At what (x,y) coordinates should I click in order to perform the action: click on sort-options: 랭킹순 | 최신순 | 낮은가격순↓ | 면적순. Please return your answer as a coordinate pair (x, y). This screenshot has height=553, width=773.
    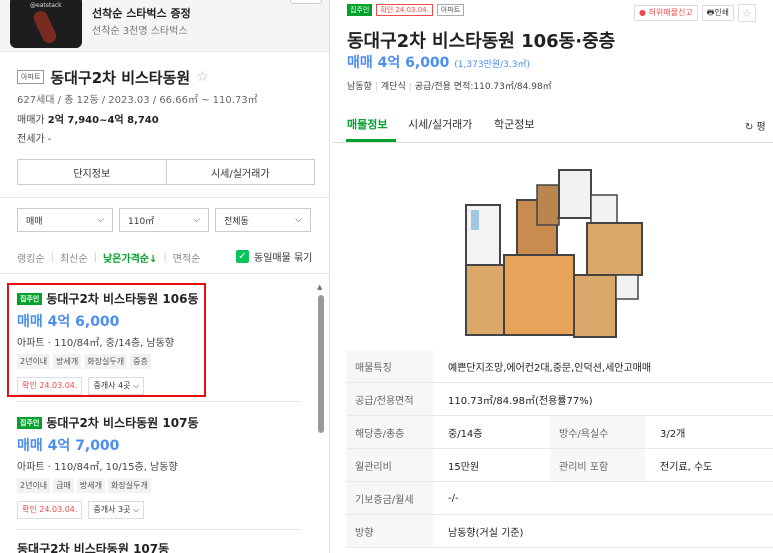
    Looking at the image, I should click on (108, 257).